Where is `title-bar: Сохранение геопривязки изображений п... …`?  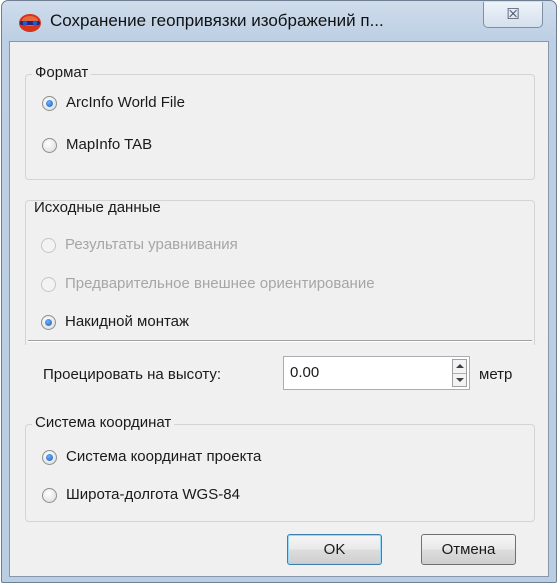
title-bar: Сохранение геопривязки изображений п... … is located at coordinates (279, 21).